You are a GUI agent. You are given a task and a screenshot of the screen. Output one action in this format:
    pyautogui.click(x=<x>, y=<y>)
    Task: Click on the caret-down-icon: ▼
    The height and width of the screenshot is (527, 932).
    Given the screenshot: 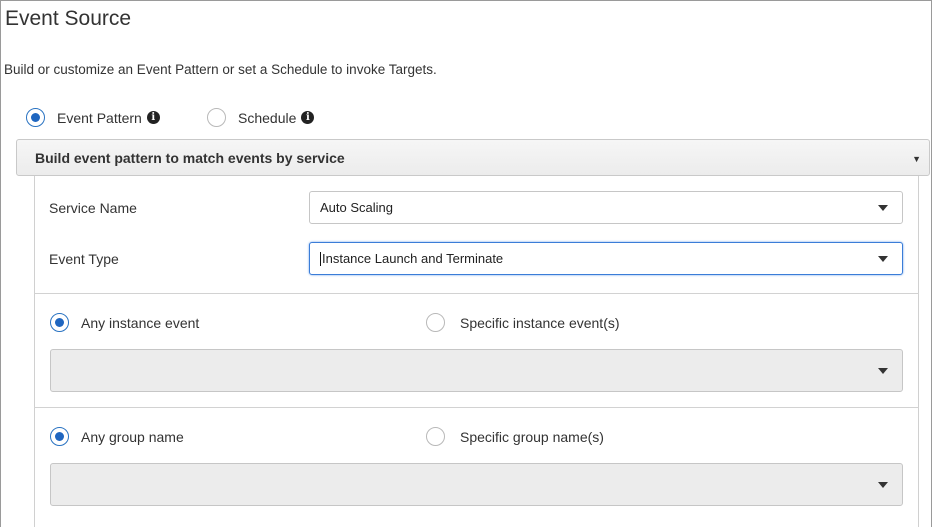 What is the action you would take?
    pyautogui.click(x=916, y=159)
    